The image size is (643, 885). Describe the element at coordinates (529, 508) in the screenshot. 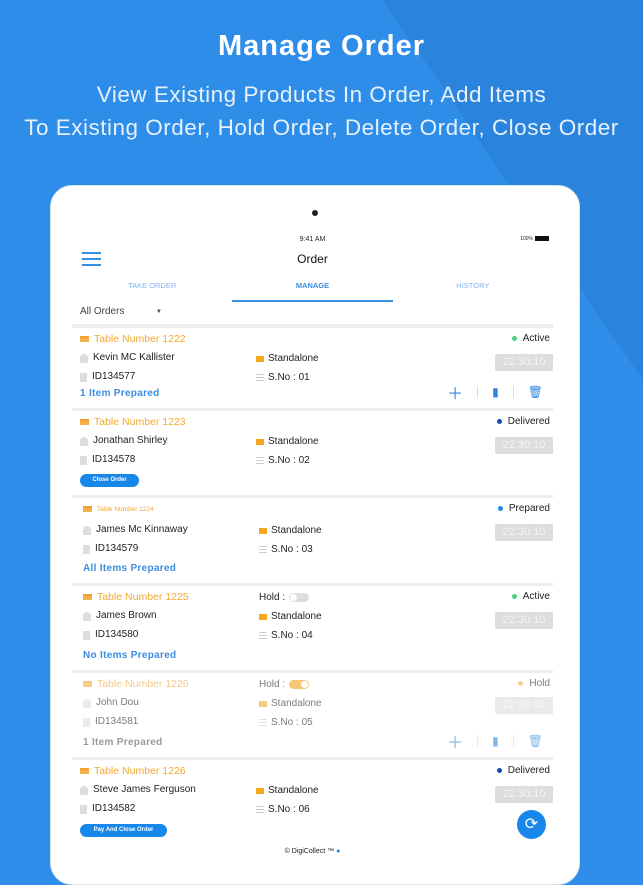

I see `status-label: Prepared` at that location.